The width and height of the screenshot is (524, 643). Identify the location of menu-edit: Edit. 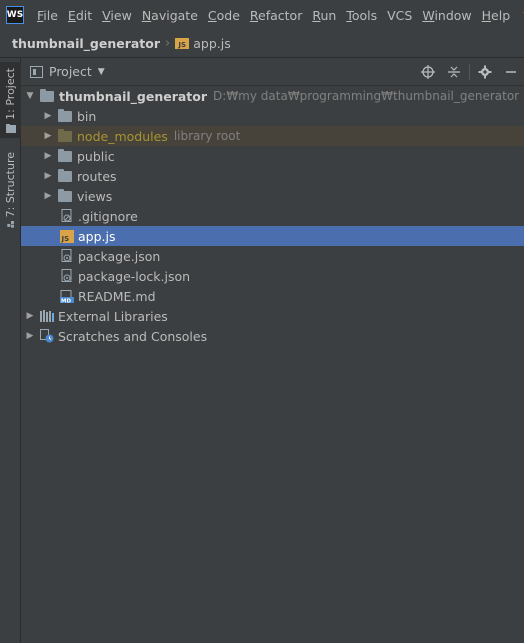
(80, 15).